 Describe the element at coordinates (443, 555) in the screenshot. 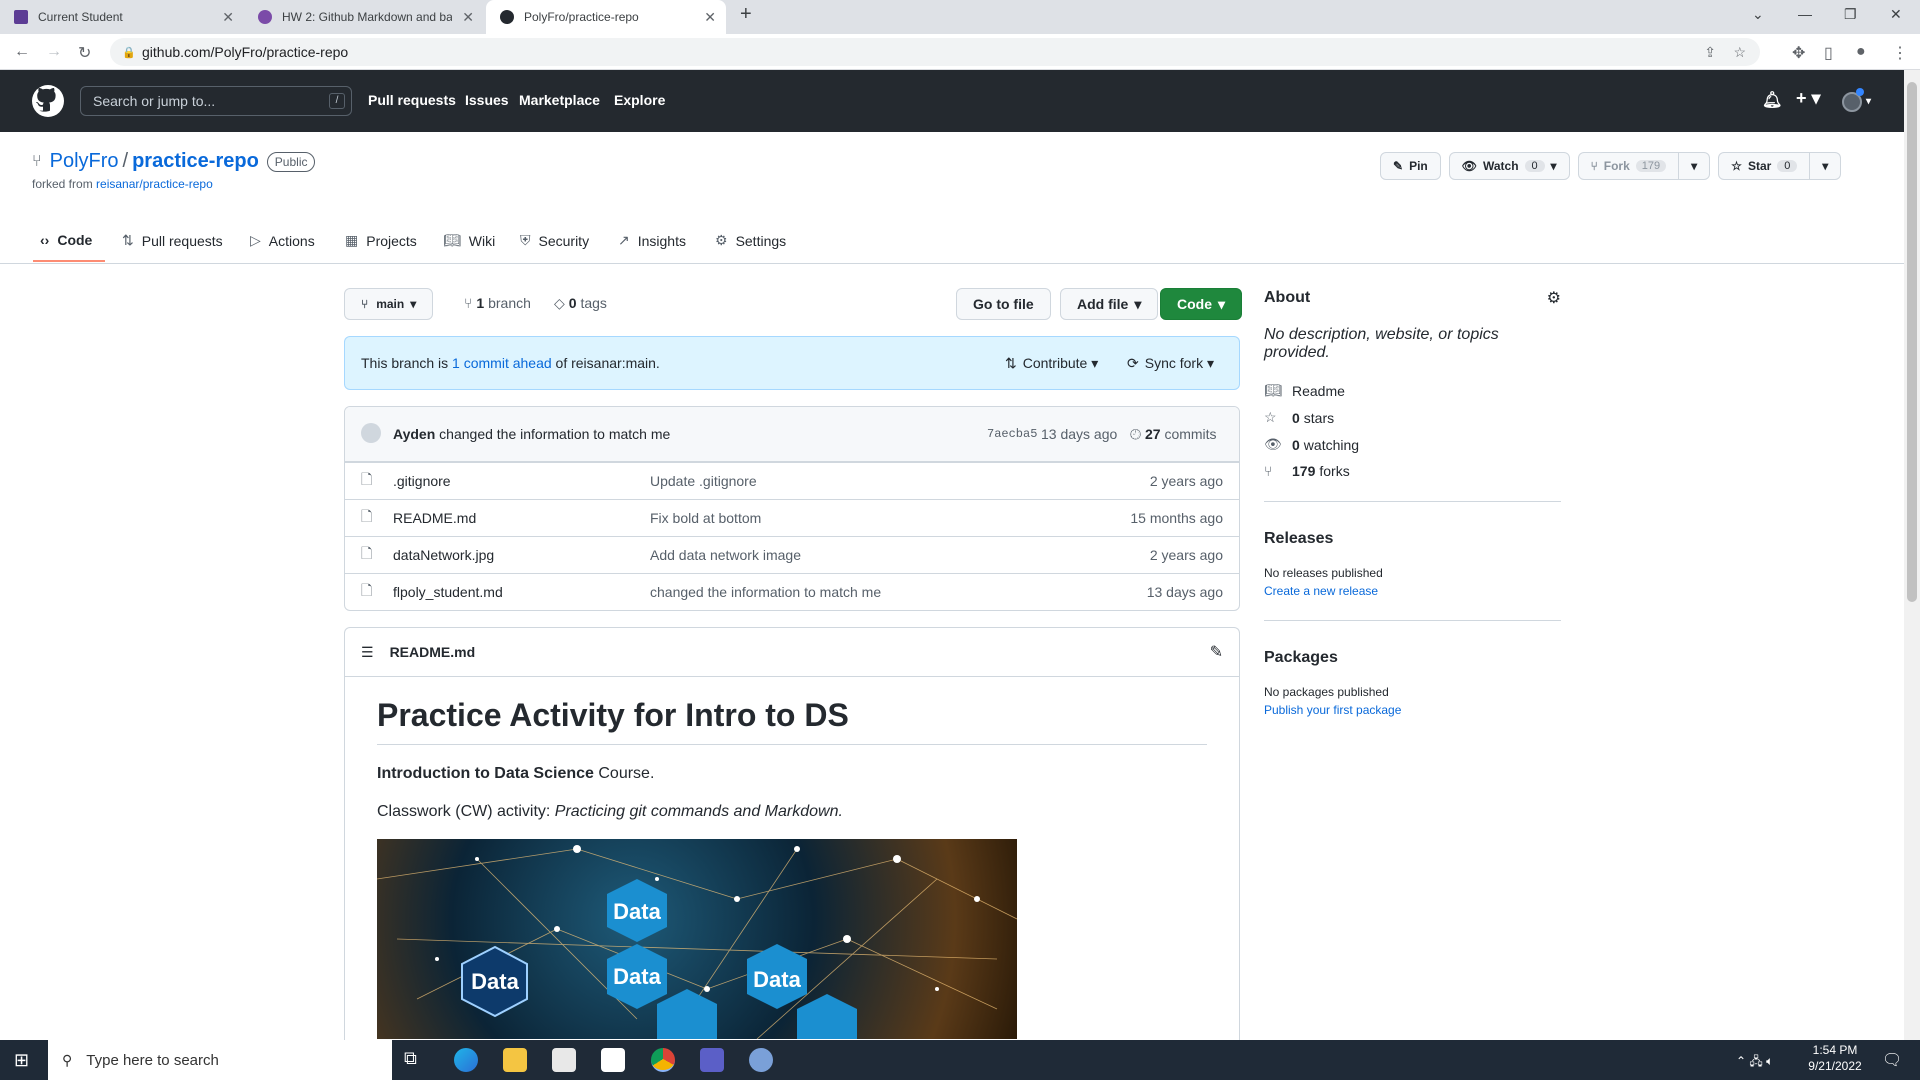

I see `file-name-link: dataNetwork.jpg` at that location.